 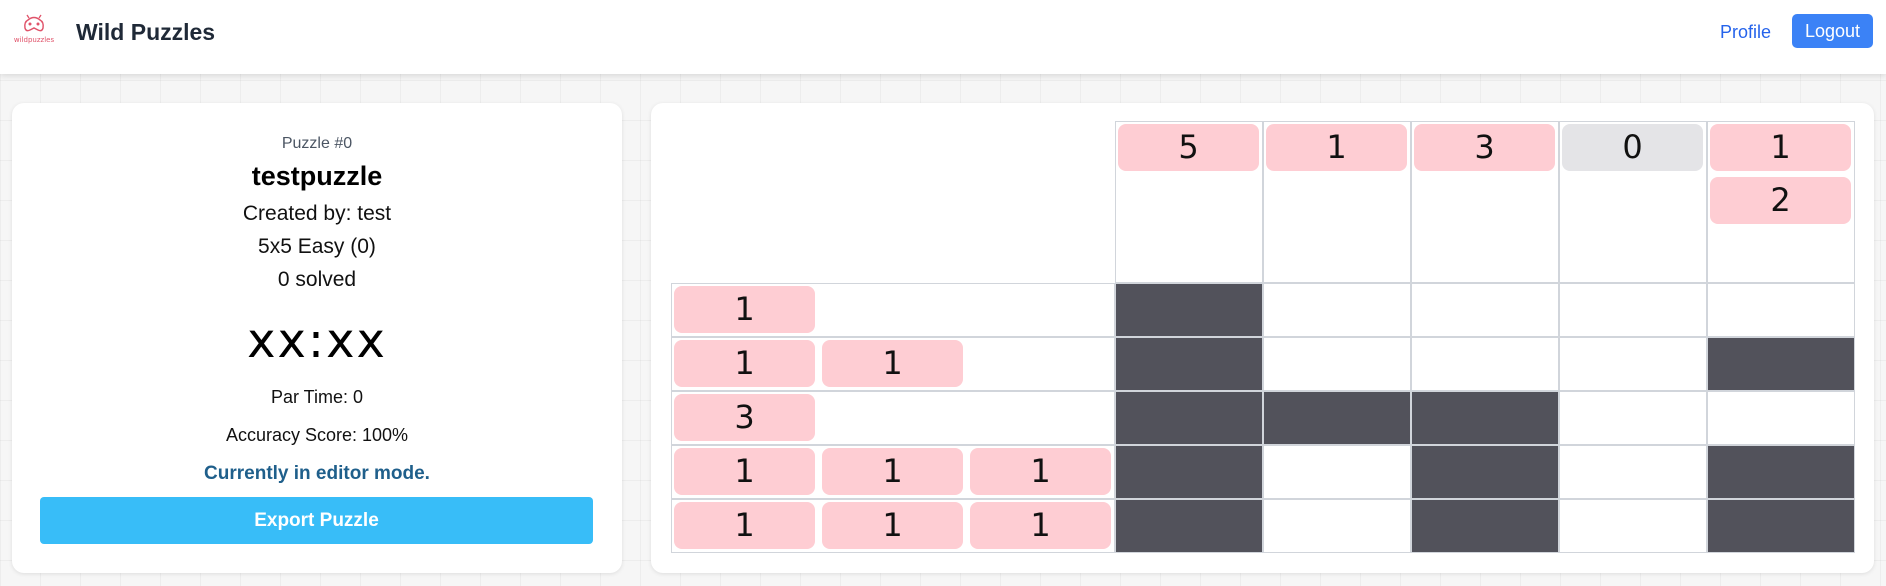 I want to click on column-clue-chip: 2, so click(x=1780, y=200).